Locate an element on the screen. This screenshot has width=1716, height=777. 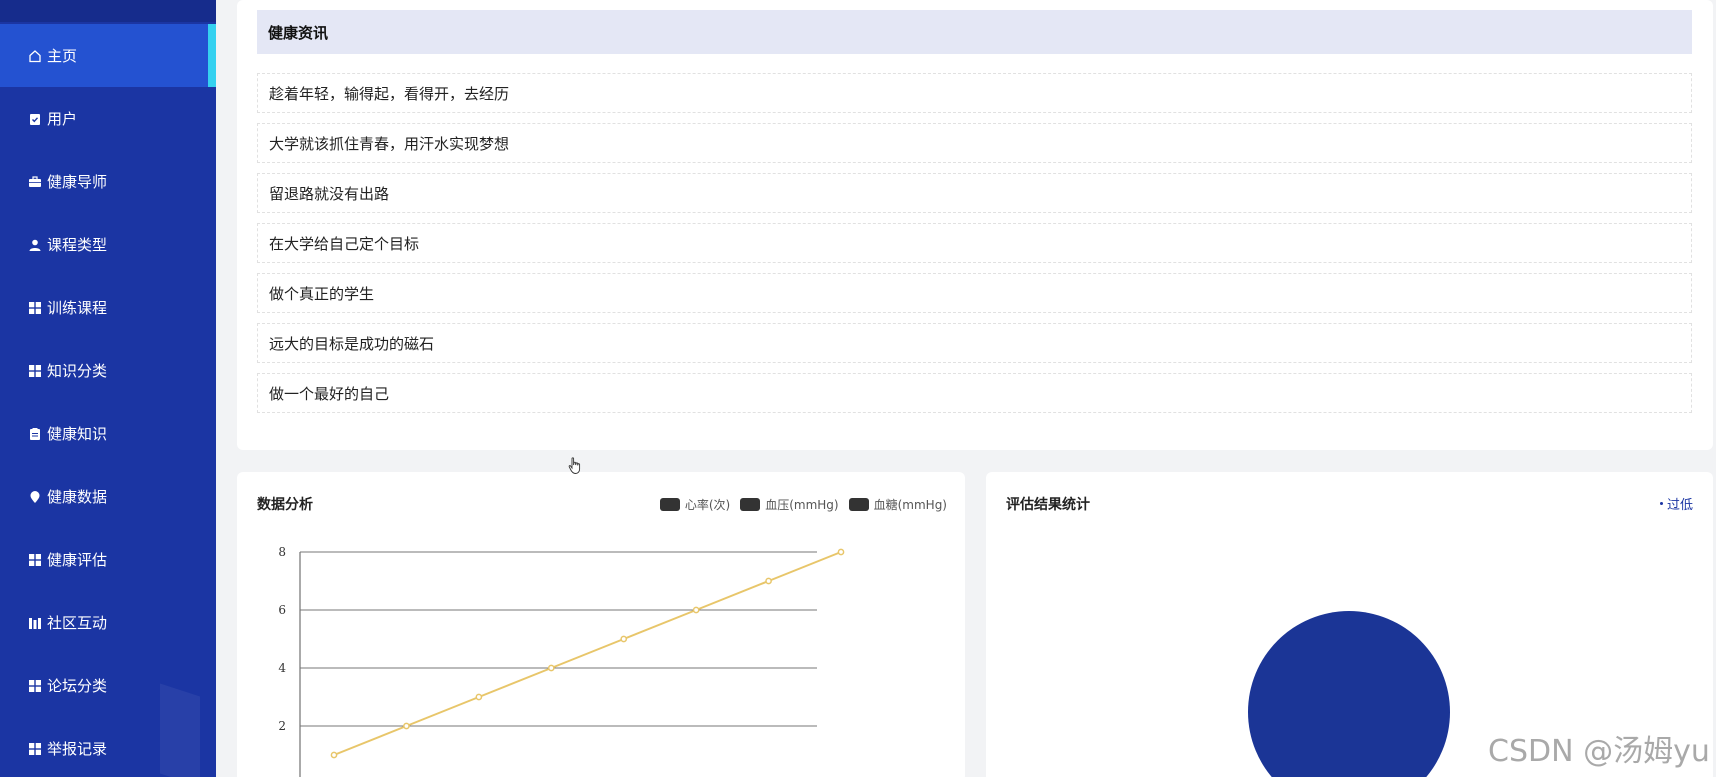
sidebar-item-label: 健康评估 is located at coordinates (77, 560).